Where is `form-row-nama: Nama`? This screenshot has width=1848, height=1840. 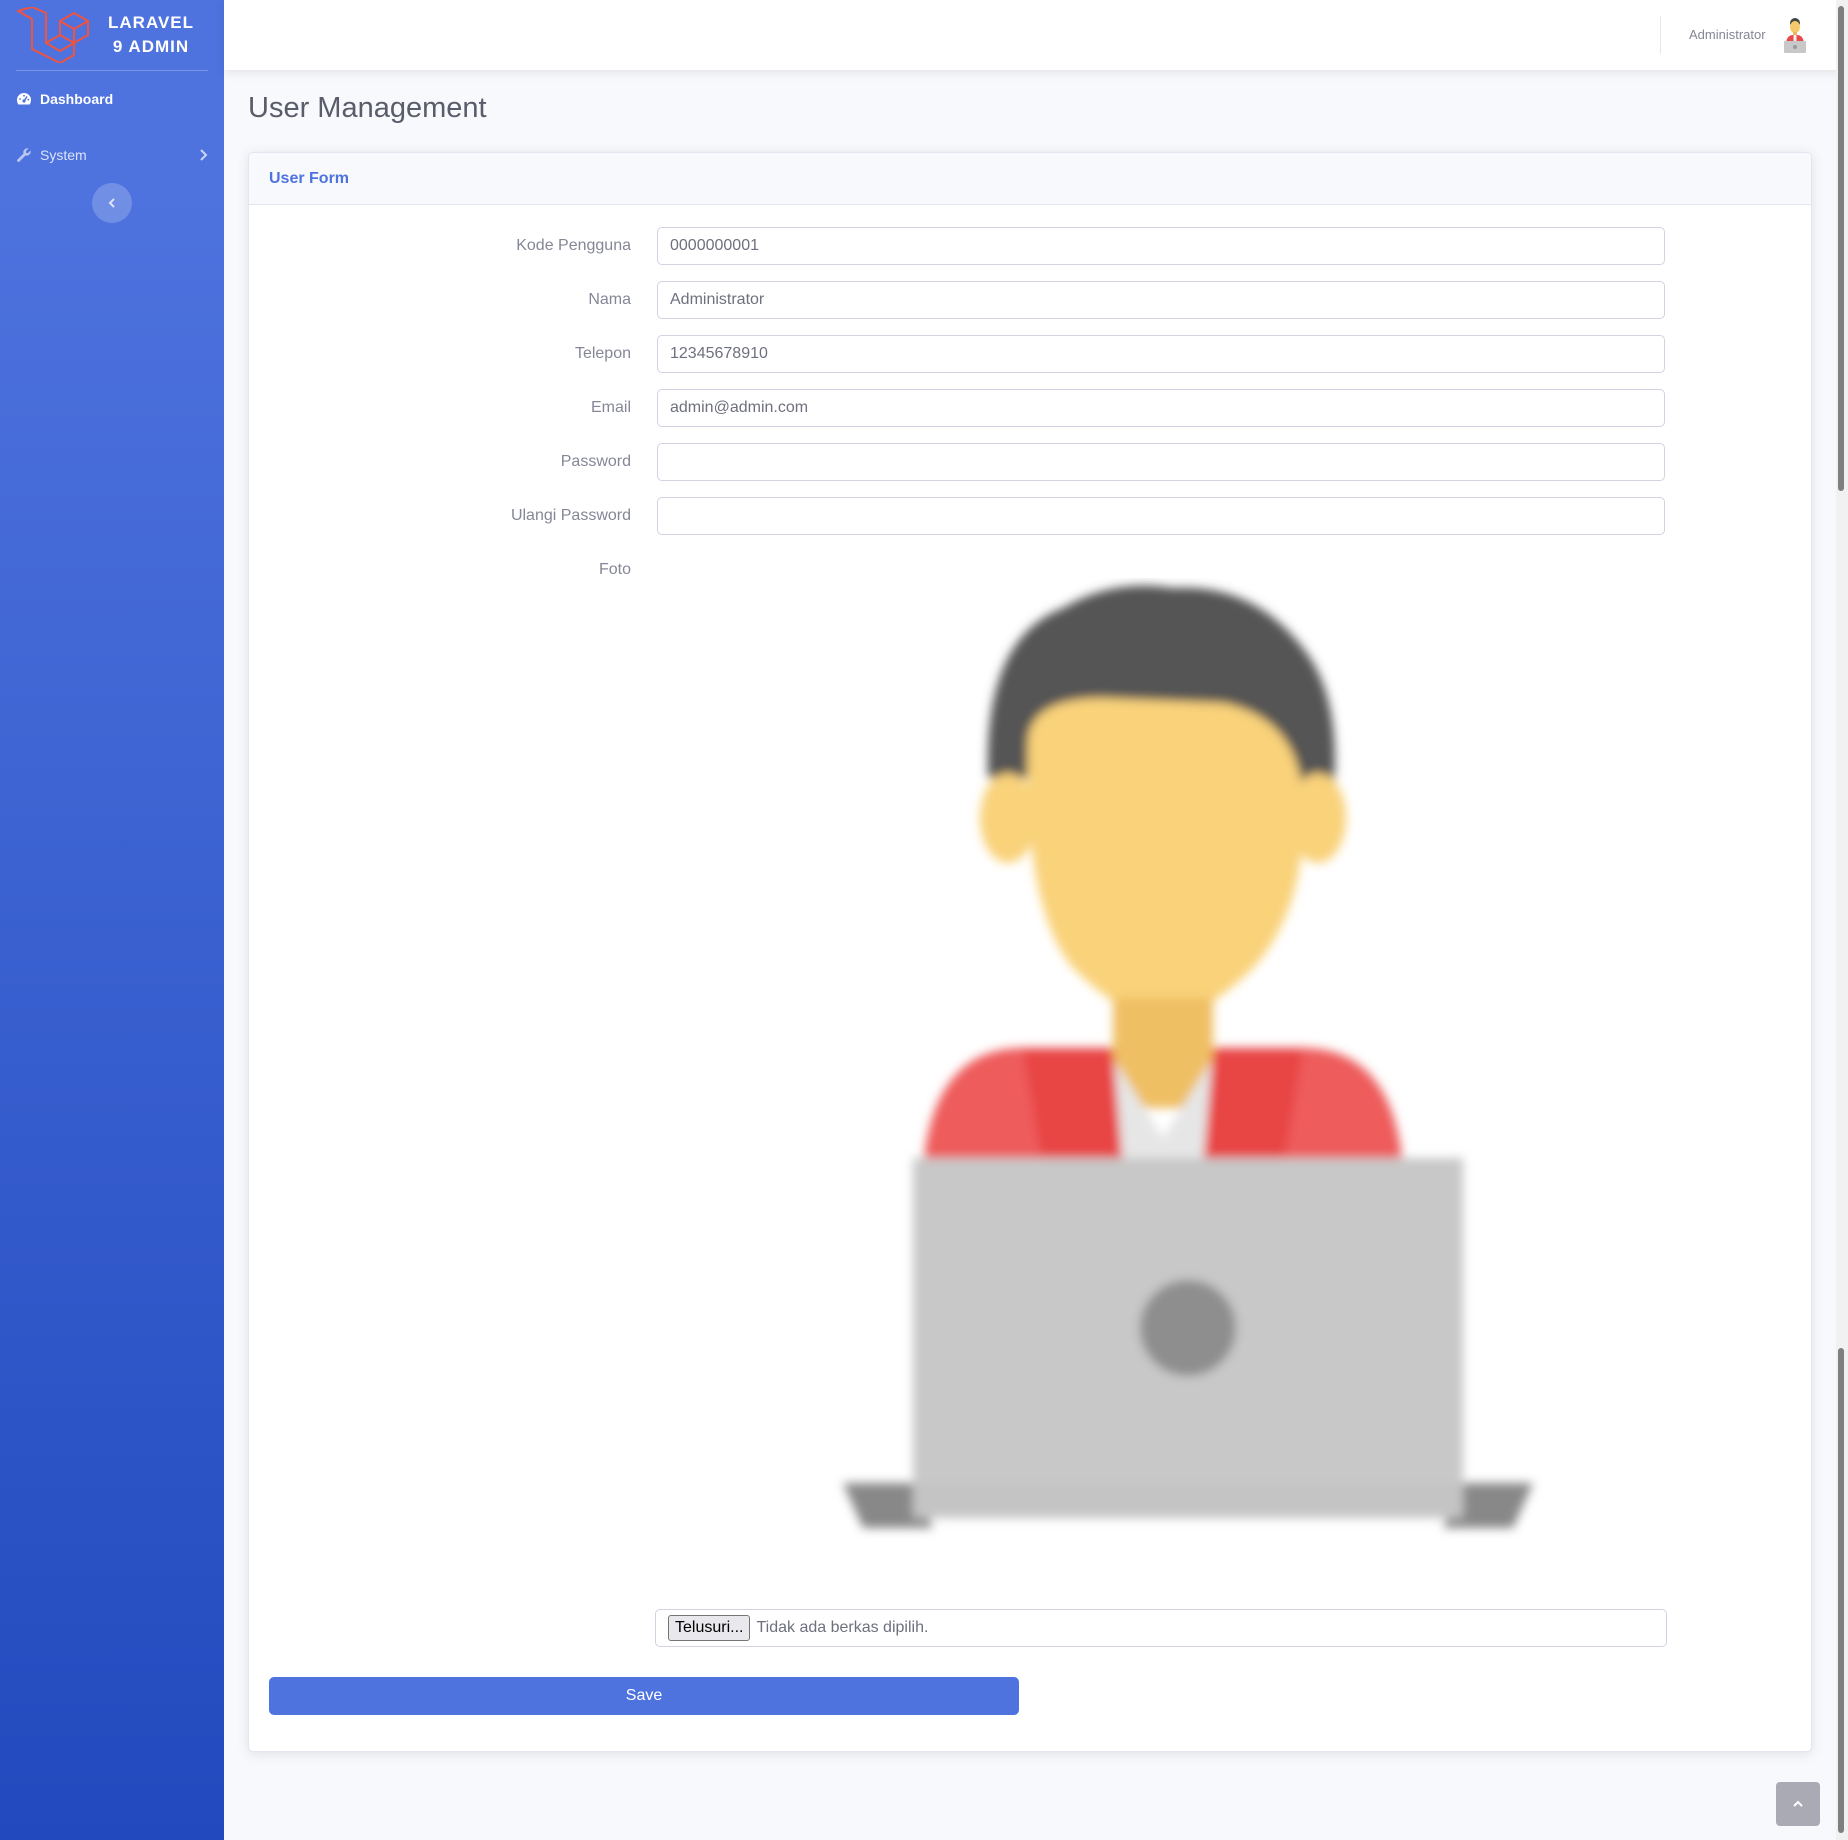 form-row-nama: Nama is located at coordinates (1030, 300).